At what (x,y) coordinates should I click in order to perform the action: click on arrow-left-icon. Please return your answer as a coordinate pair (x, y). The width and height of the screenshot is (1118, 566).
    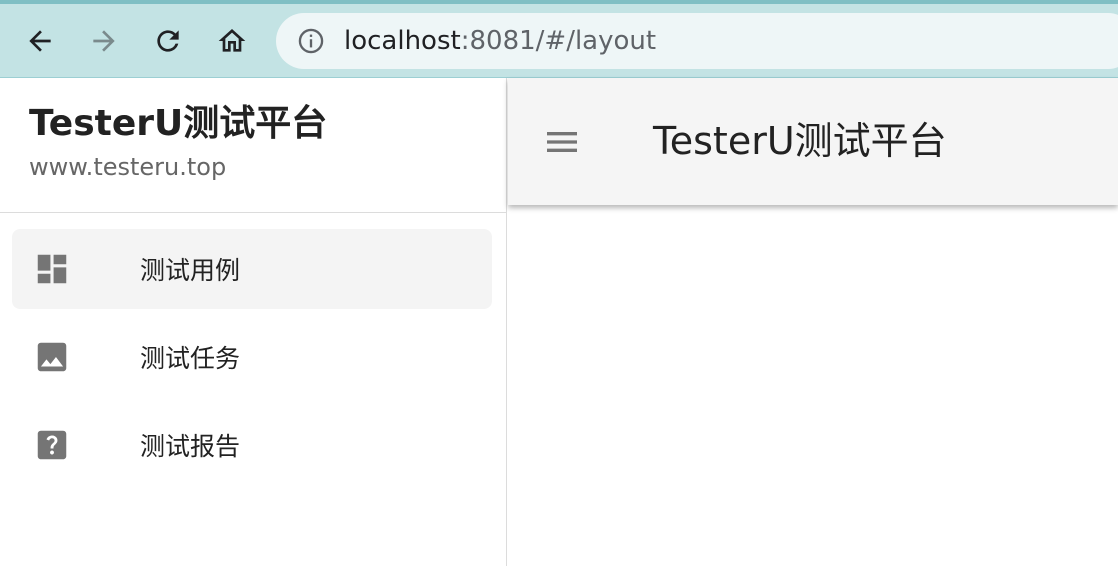
    Looking at the image, I should click on (40, 41).